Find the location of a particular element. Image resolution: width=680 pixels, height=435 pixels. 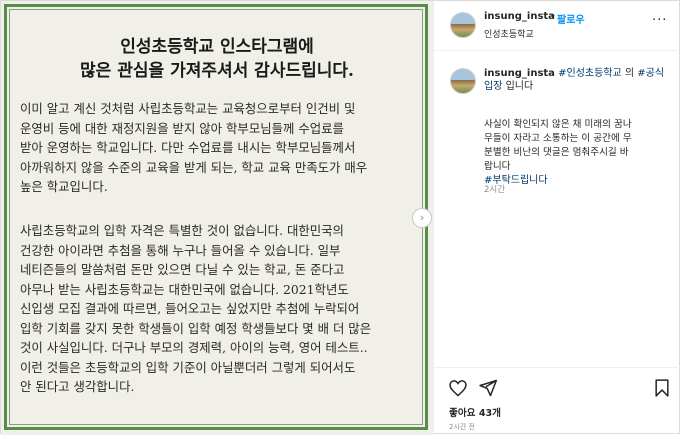

caption-first-line: insung_insta #인성초등학교 의 #공식입장 입니다 is located at coordinates (580, 80).